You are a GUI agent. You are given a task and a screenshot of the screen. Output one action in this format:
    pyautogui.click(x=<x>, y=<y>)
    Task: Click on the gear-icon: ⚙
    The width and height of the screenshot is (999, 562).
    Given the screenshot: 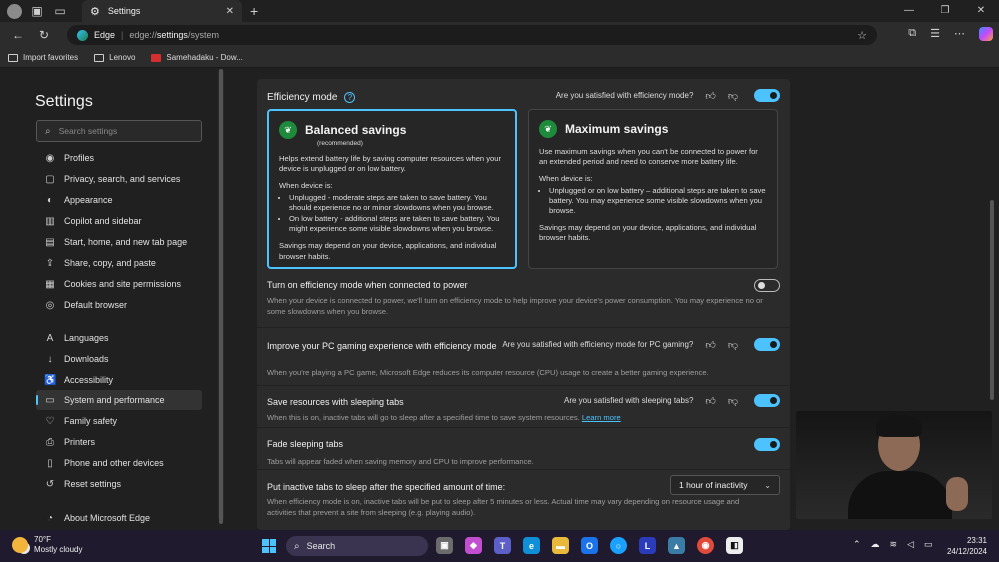 What is the action you would take?
    pyautogui.click(x=95, y=11)
    